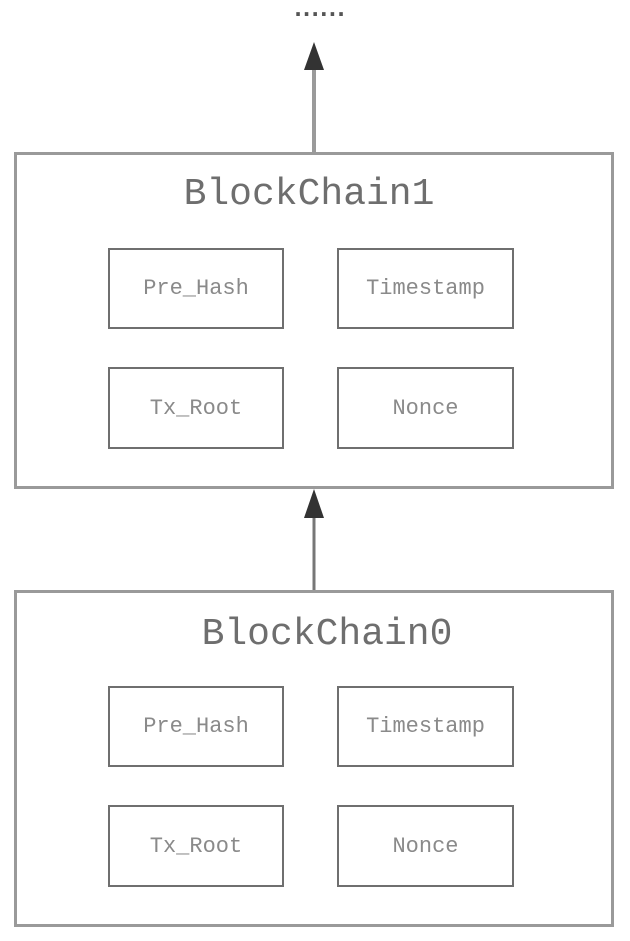 Image resolution: width=630 pixels, height=941 pixels. Describe the element at coordinates (320, 14) in the screenshot. I see `continuation-ellipsis: ······` at that location.